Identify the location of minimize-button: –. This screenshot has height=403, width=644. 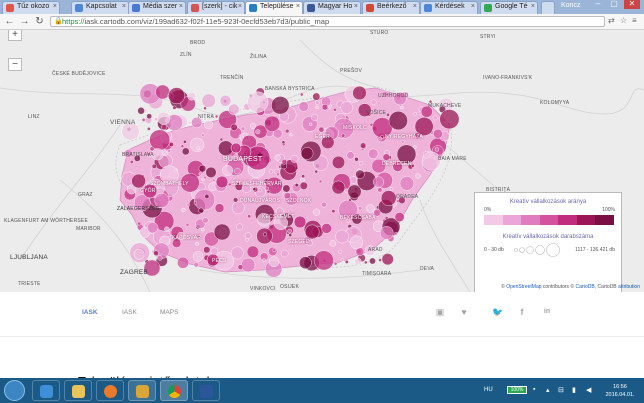
(598, 4).